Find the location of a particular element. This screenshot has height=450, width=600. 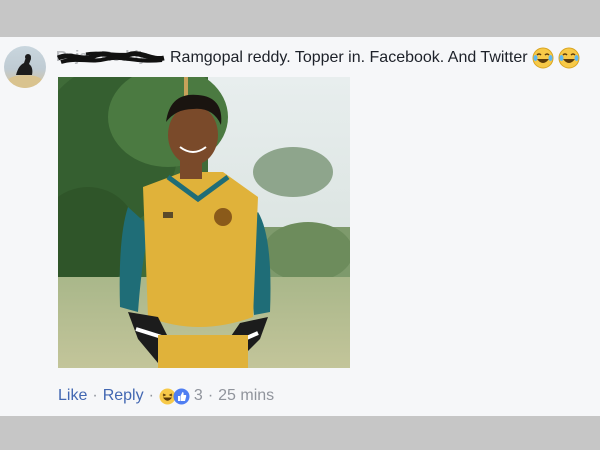

like-reaction-icon is located at coordinates (181, 396).